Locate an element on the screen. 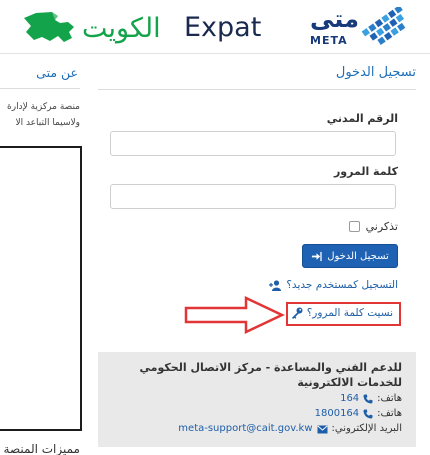 Image resolution: width=430 pixels, height=455 pixels. remember-me-checkbox is located at coordinates (354, 226).